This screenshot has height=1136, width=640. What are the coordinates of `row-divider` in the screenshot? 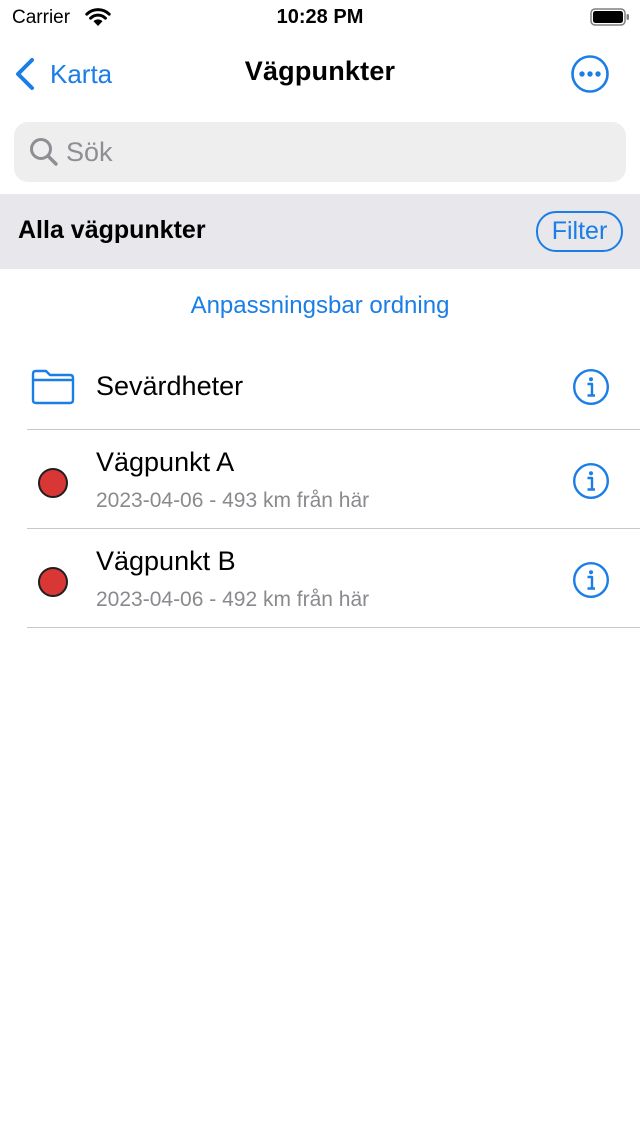 It's located at (333, 627).